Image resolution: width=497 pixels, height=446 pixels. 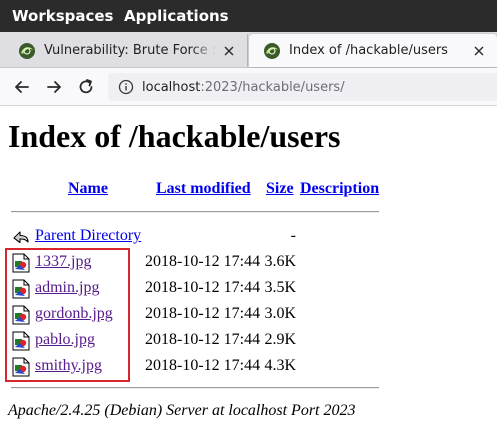 I want to click on file-size: 3.5K, so click(x=280, y=287).